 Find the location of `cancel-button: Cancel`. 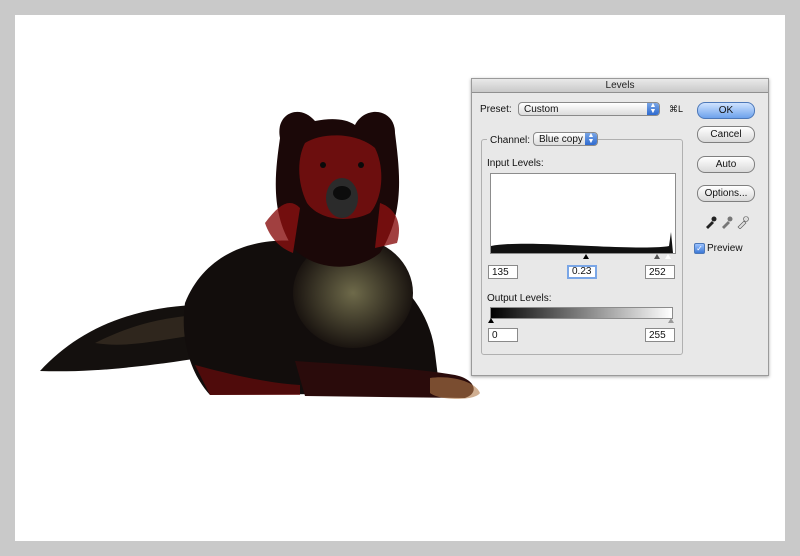

cancel-button: Cancel is located at coordinates (726, 134).